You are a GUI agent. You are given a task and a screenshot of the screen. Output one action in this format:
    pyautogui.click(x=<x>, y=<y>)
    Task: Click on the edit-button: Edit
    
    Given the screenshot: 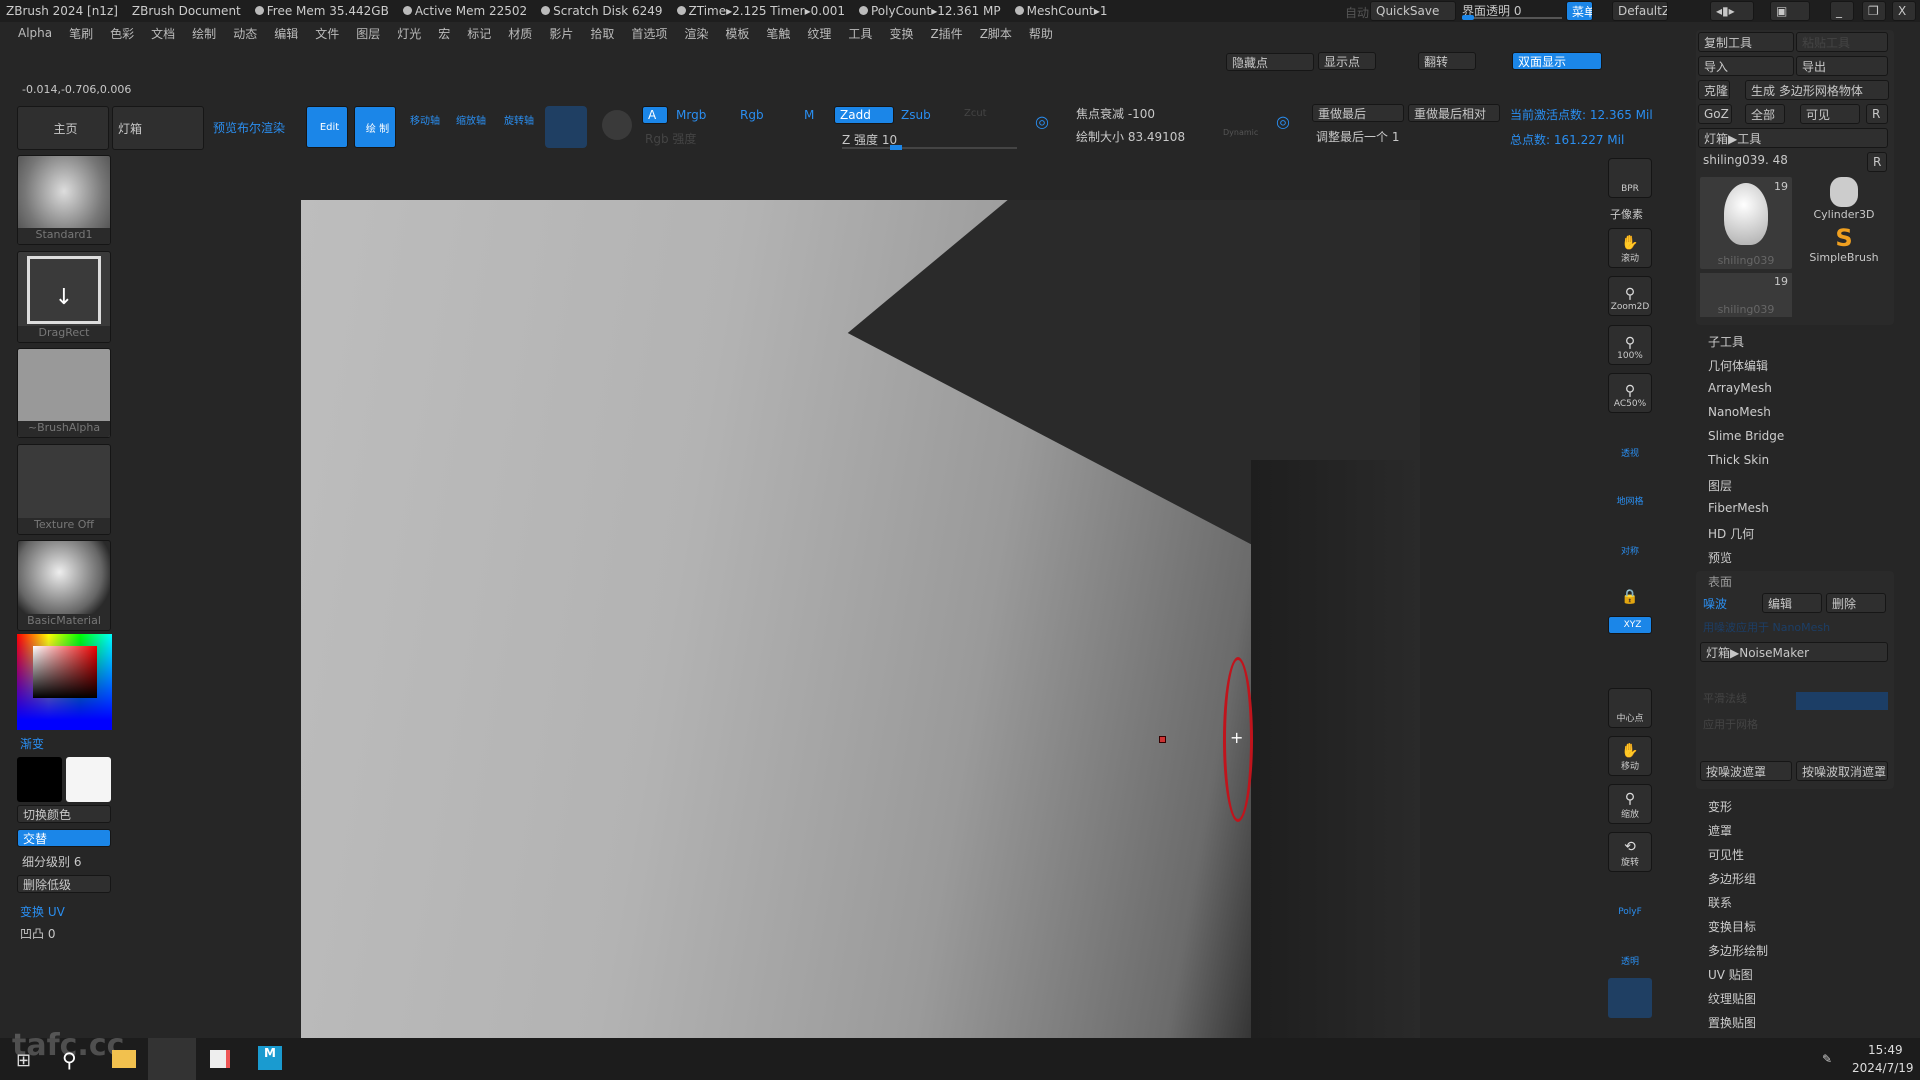 What is the action you would take?
    pyautogui.click(x=327, y=127)
    